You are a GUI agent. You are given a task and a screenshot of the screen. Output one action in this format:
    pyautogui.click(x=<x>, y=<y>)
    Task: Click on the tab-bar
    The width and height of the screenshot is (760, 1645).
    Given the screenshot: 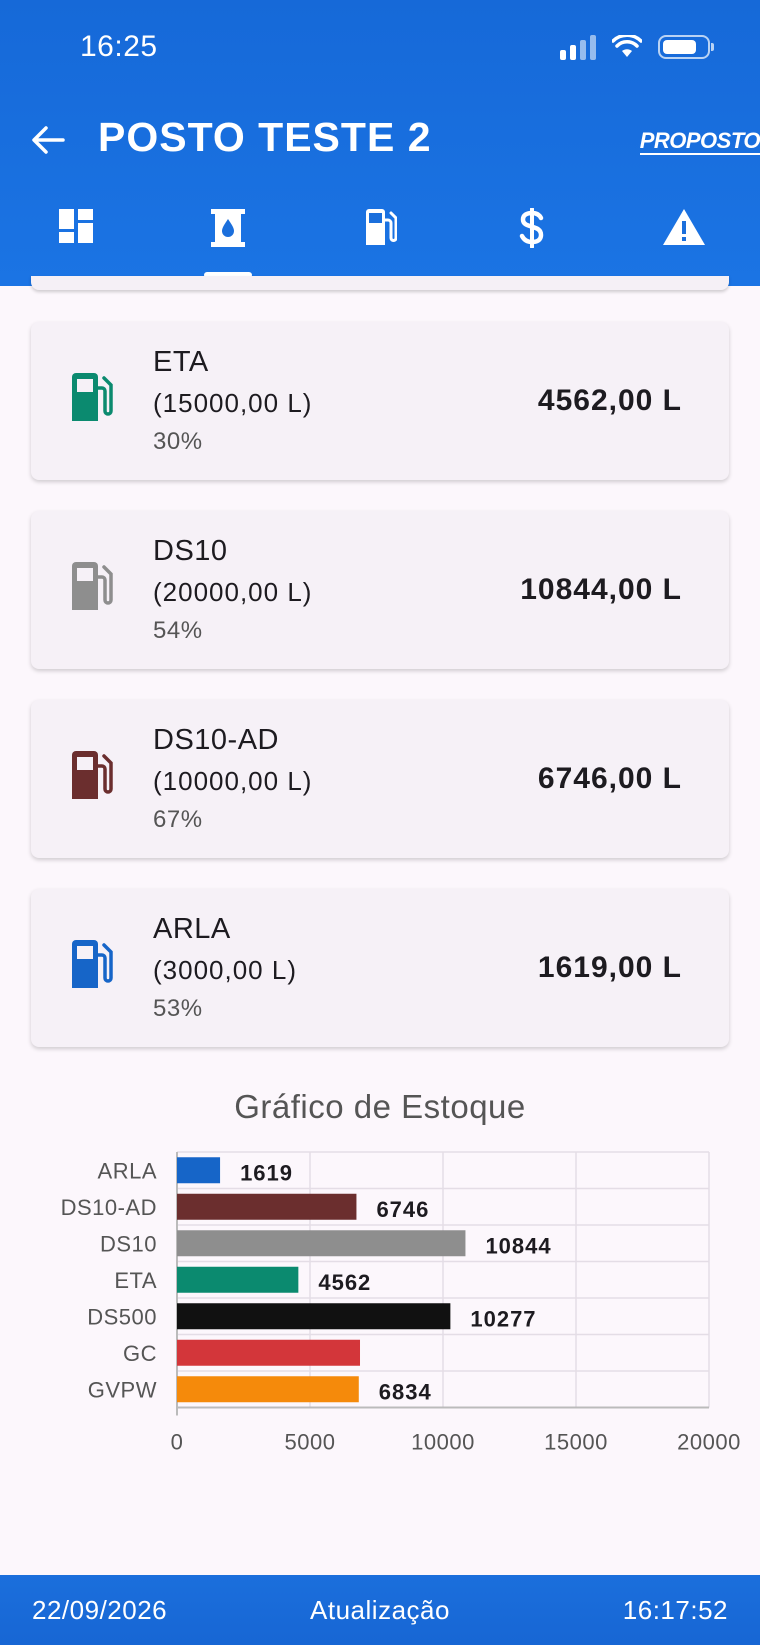 What is the action you would take?
    pyautogui.click(x=380, y=241)
    